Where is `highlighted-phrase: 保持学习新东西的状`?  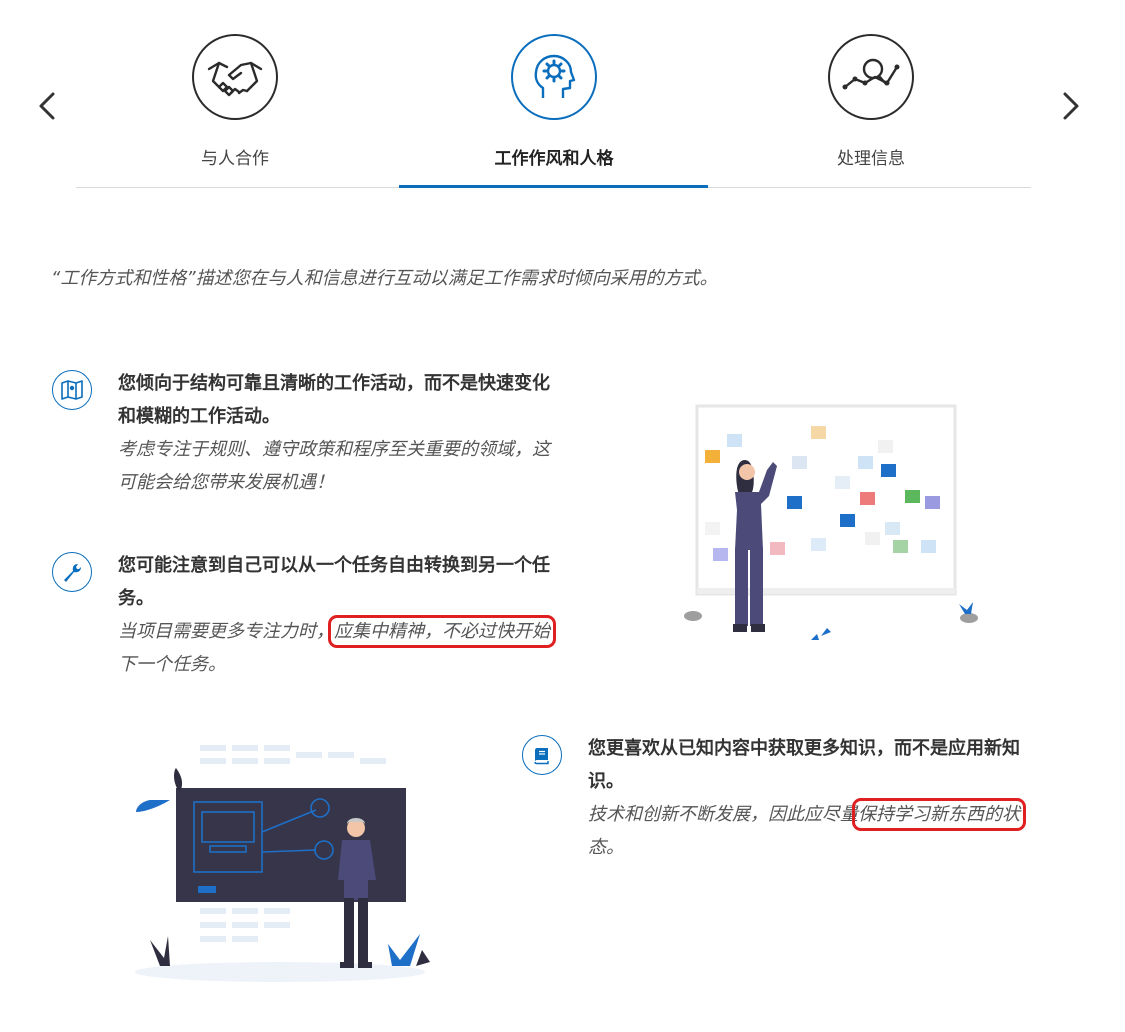
highlighted-phrase: 保持学习新东西的状 is located at coordinates (939, 814).